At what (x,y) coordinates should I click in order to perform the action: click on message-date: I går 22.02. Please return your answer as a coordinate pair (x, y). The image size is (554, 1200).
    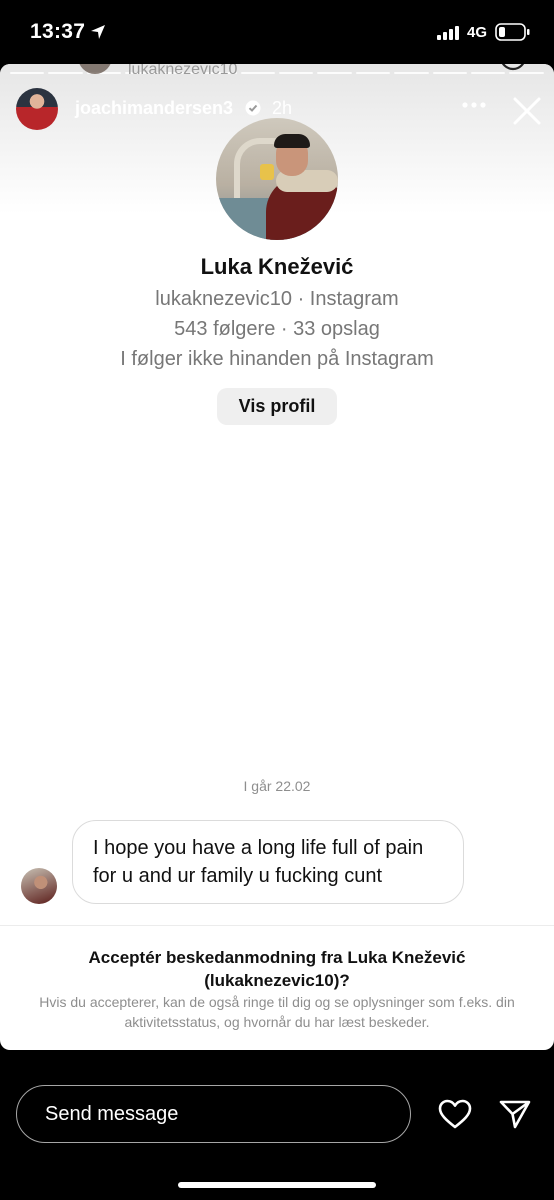
    Looking at the image, I should click on (277, 786).